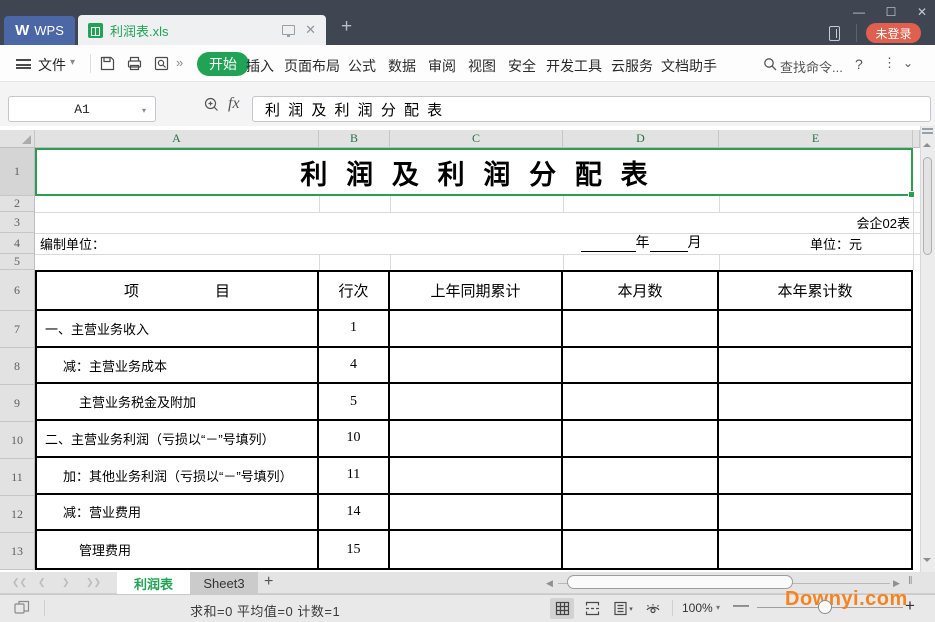 The width and height of the screenshot is (935, 622). I want to click on window-close-button: ✕, so click(921, 12).